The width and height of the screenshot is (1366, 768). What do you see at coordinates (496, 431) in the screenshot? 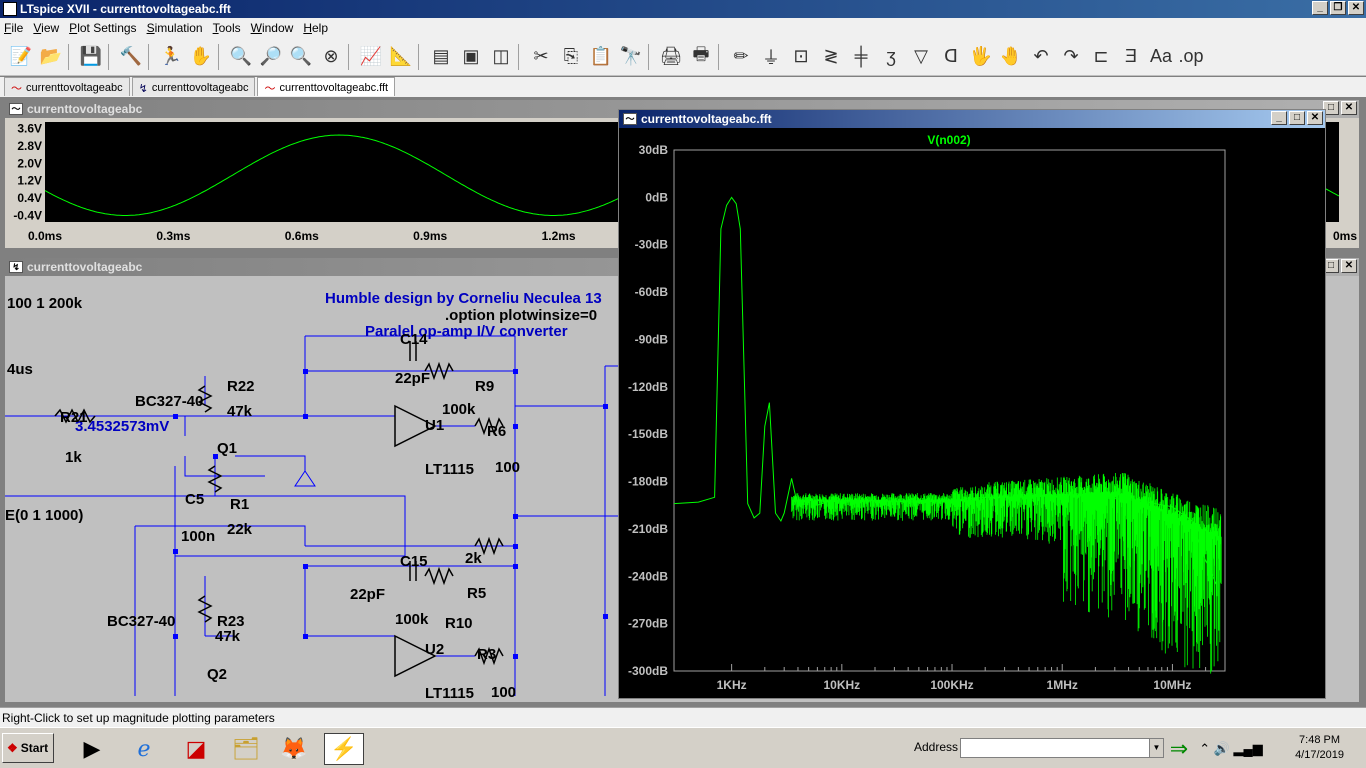
I see `r6-label: R6` at bounding box center [496, 431].